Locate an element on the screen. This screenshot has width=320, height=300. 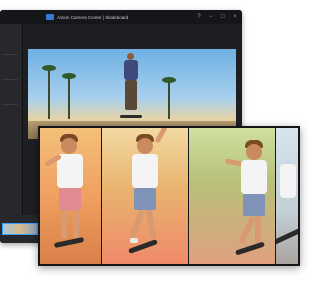
timeline is located at coordinates (20, 229).